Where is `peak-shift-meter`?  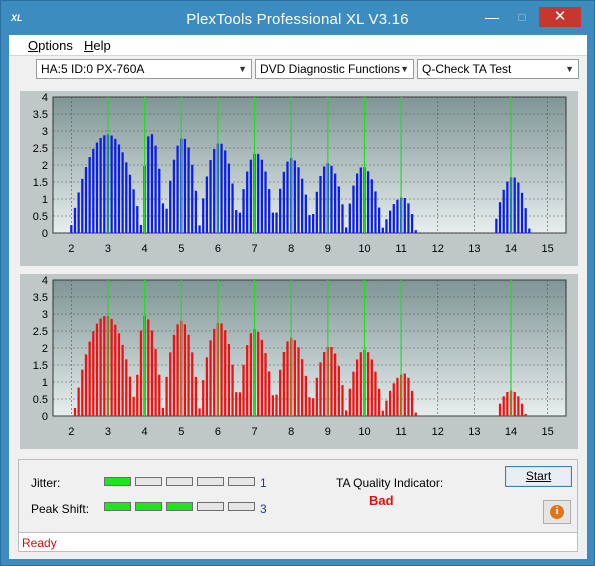 peak-shift-meter is located at coordinates (179, 506).